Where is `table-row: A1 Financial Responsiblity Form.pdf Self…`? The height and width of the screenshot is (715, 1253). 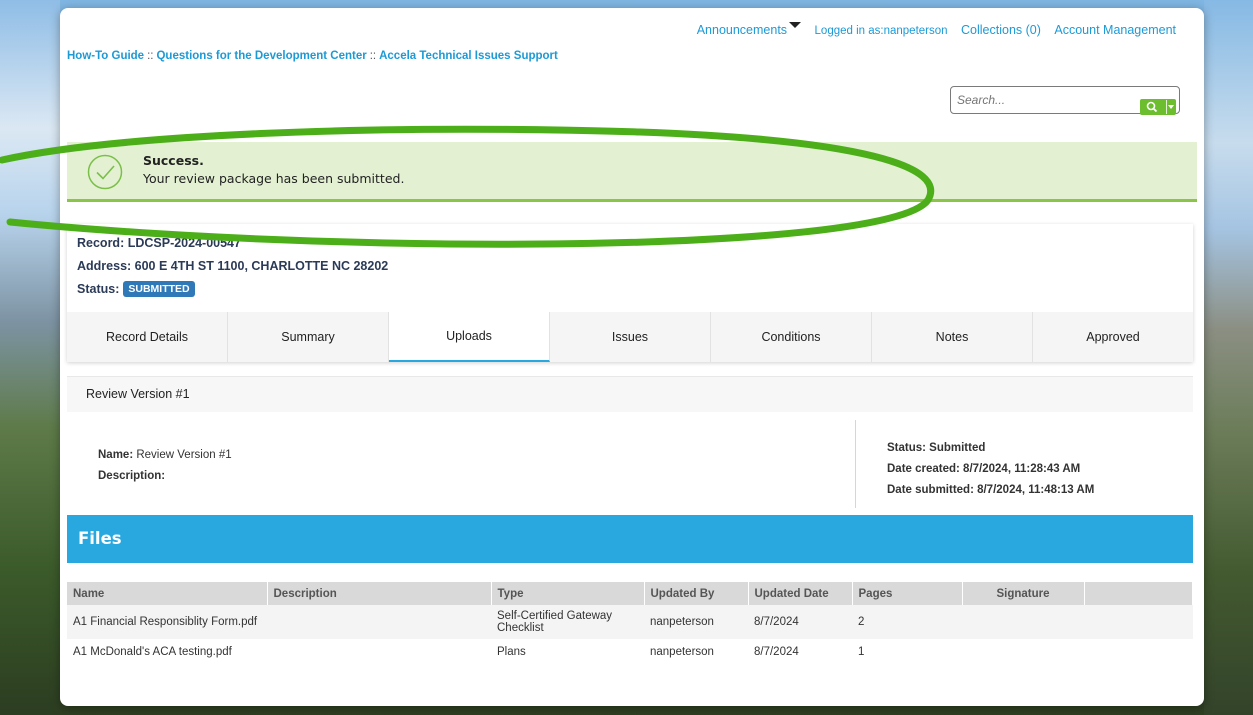
table-row: A1 Financial Responsiblity Form.pdf Self… is located at coordinates (630, 622).